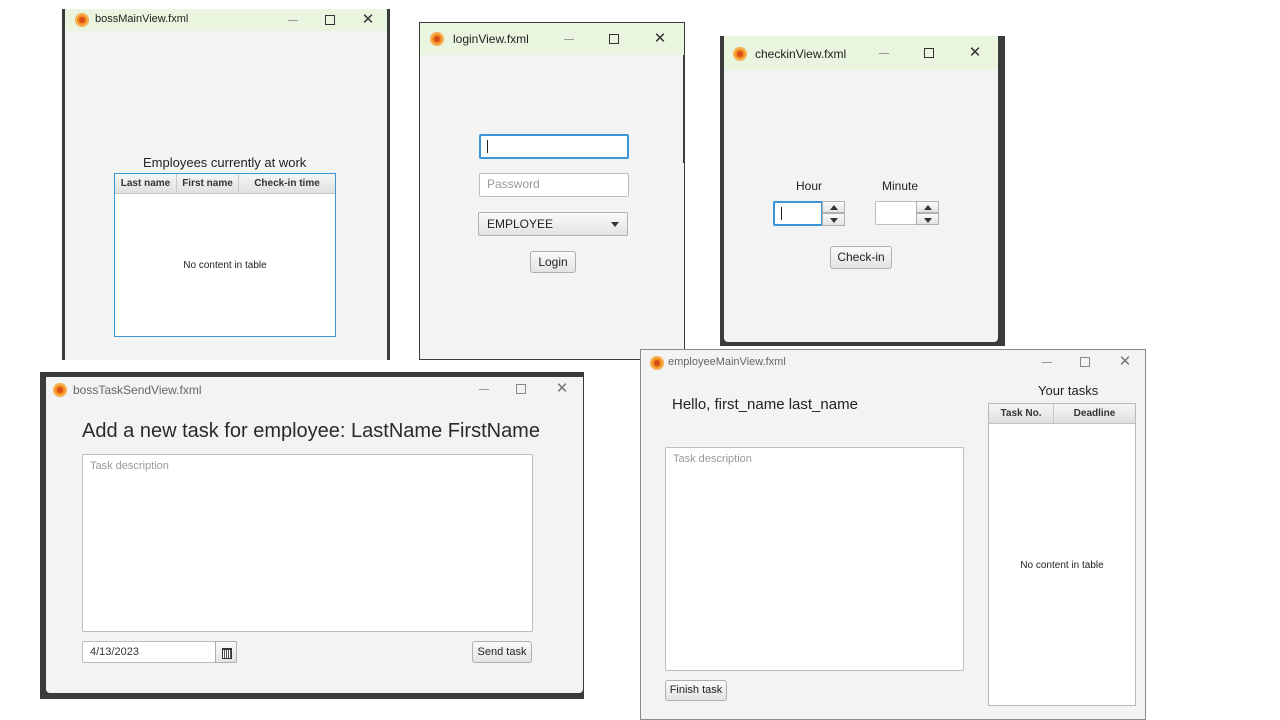 The image size is (1280, 720). I want to click on finish-task-button: Finish task, so click(696, 690).